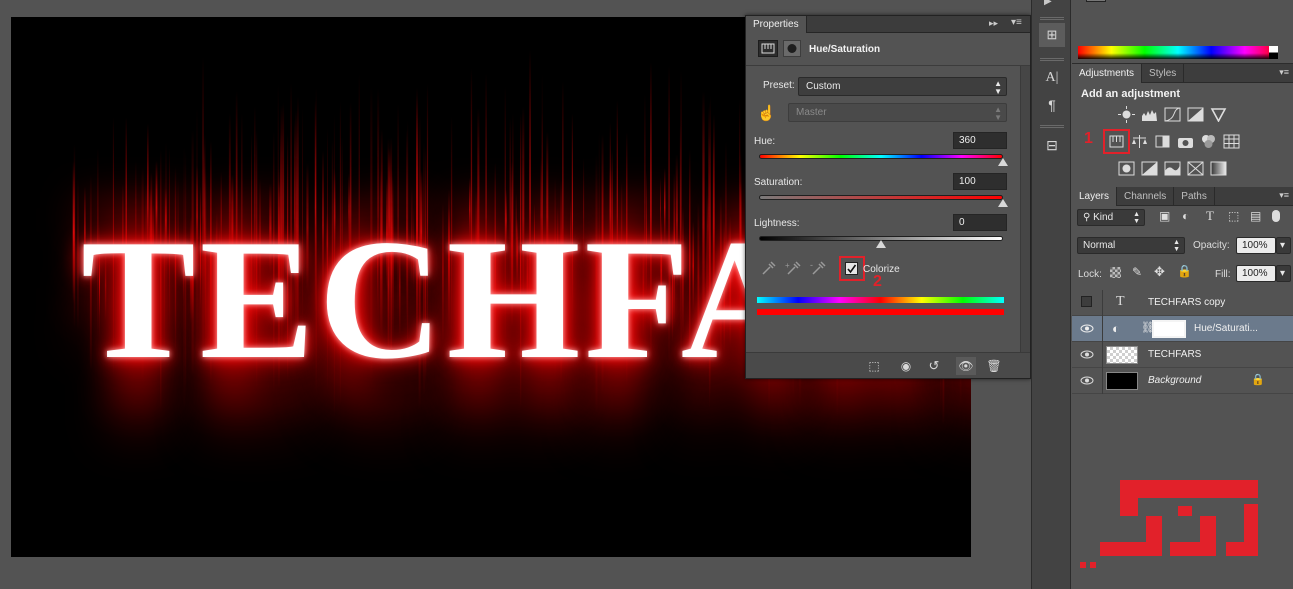  I want to click on view-previous-button: ◉, so click(906, 366).